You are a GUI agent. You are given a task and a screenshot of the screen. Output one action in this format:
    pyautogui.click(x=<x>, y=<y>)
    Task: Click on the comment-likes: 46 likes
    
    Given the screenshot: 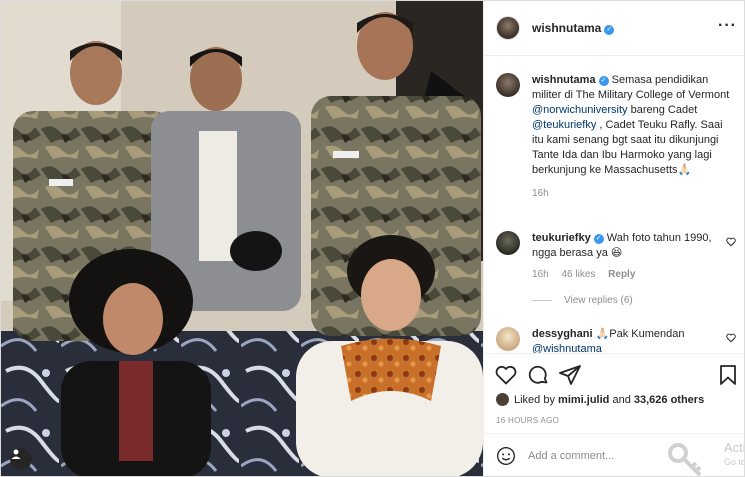 What is the action you would take?
    pyautogui.click(x=578, y=274)
    